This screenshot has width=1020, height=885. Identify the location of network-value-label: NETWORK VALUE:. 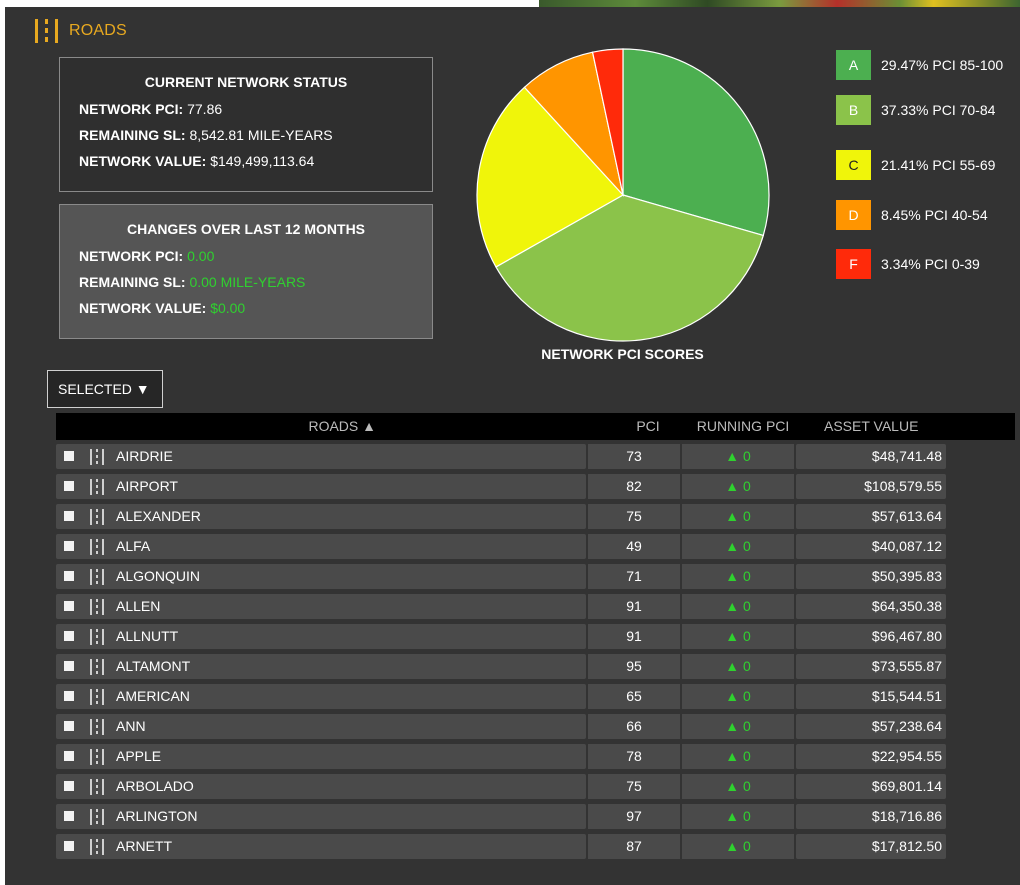
(143, 161).